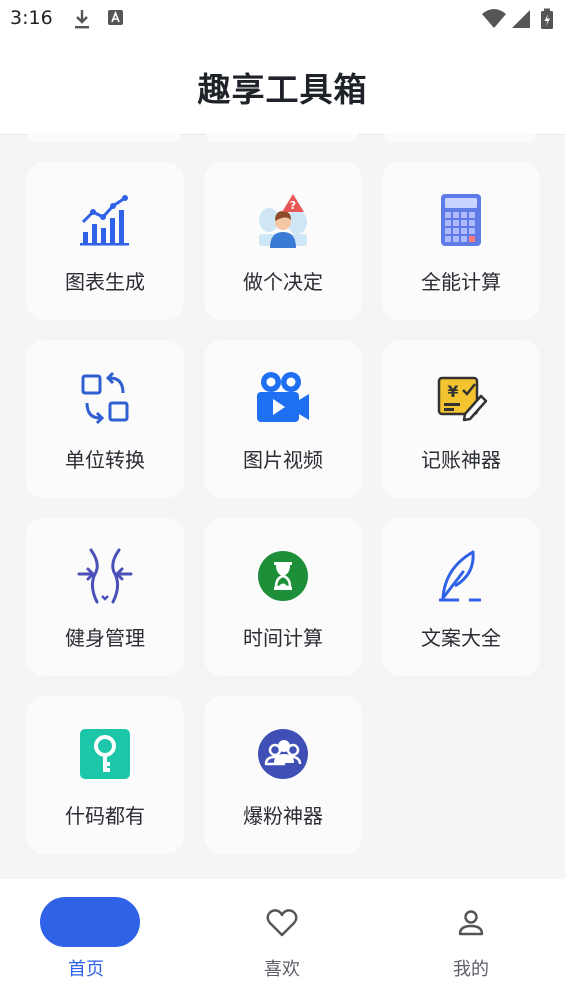 The width and height of the screenshot is (565, 1004). I want to click on tool-label: 全能计算, so click(461, 282).